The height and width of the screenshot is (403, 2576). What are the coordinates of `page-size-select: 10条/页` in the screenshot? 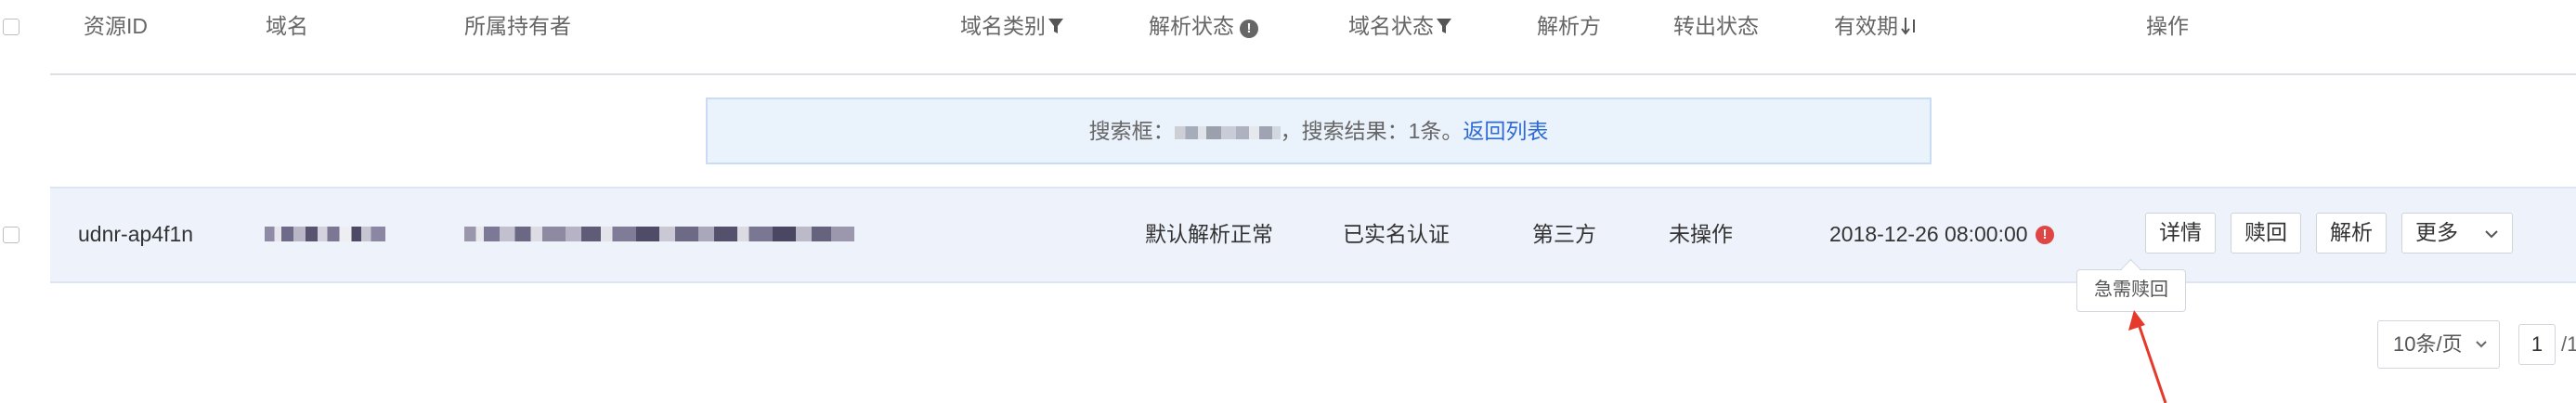 It's located at (2438, 344).